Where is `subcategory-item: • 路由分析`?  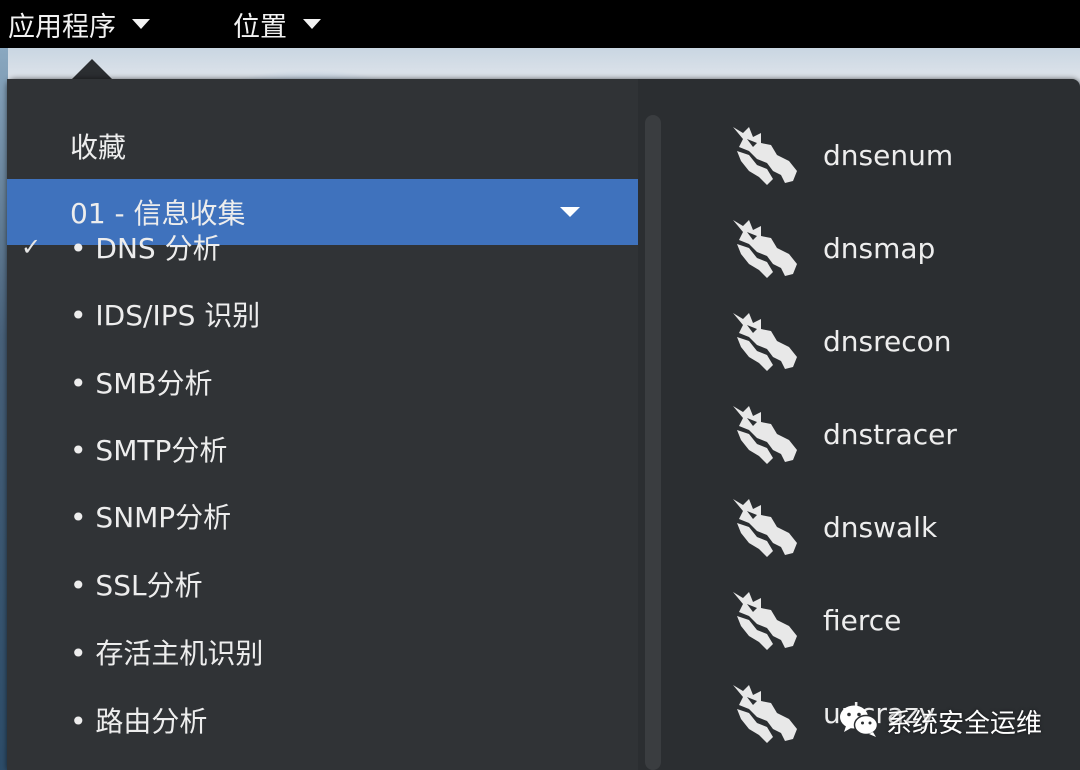
subcategory-item: • 路由分析 is located at coordinates (322, 720).